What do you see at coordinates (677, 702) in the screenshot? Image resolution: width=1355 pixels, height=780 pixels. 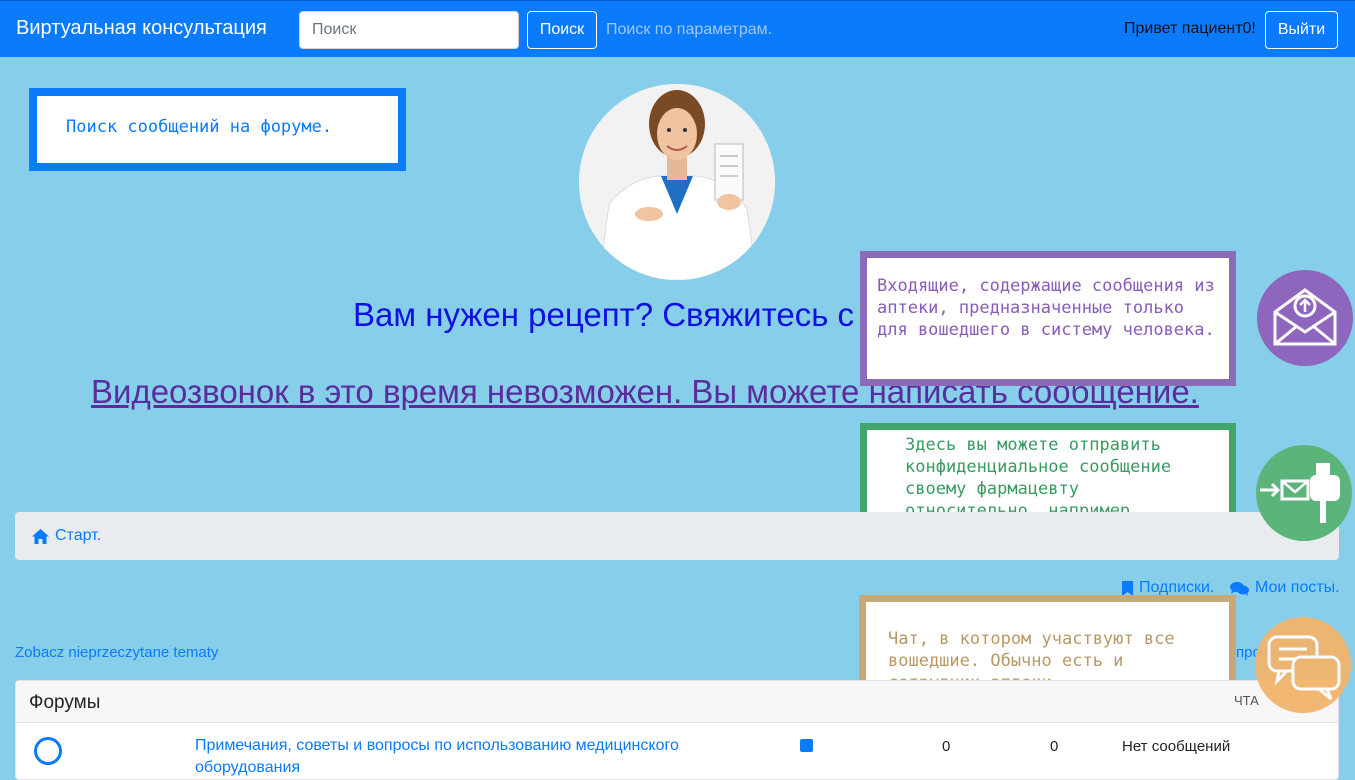 I see `forum-table-header: Форумы ЧТА` at bounding box center [677, 702].